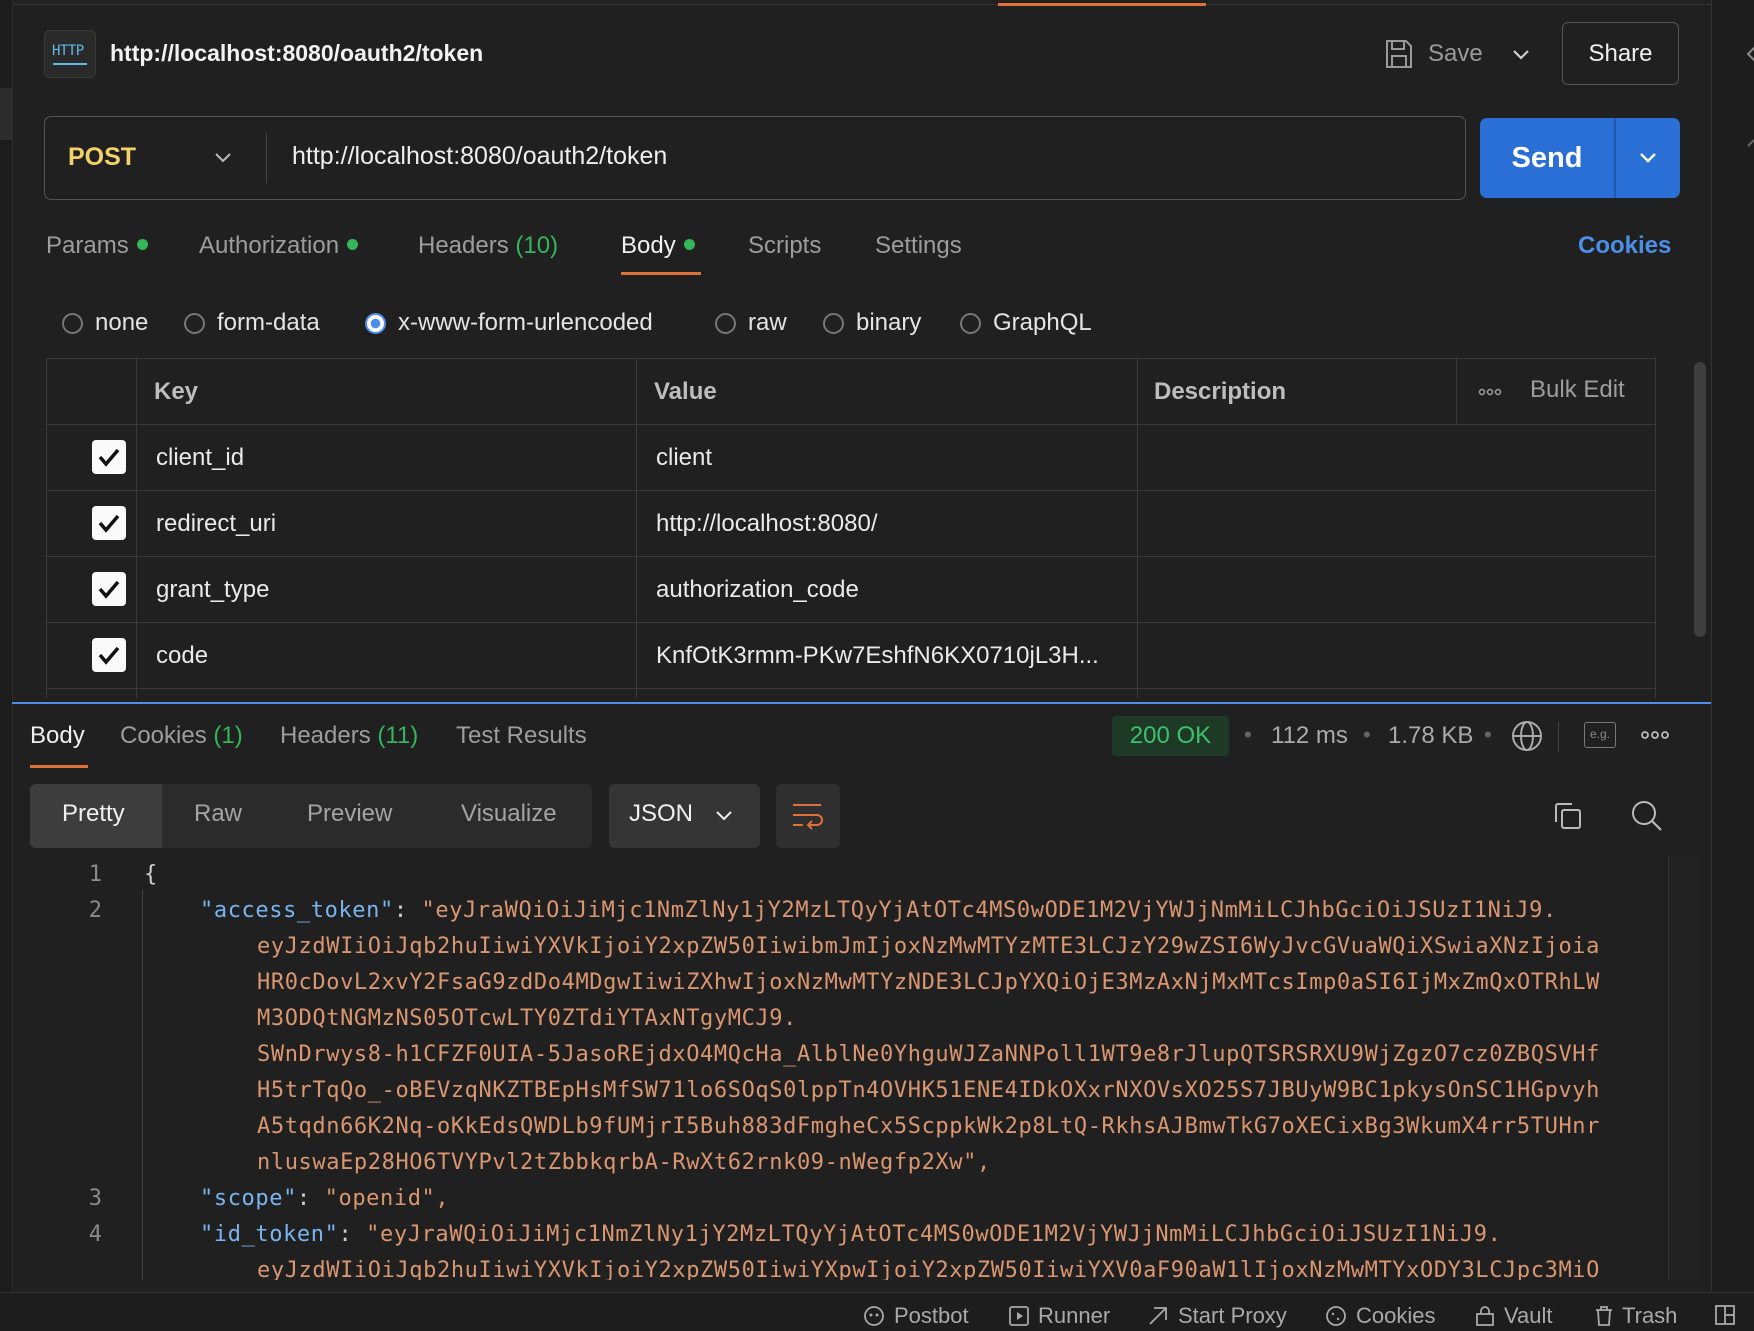 This screenshot has width=1754, height=1331. Describe the element at coordinates (182, 656) in the screenshot. I see `param-key: code` at that location.